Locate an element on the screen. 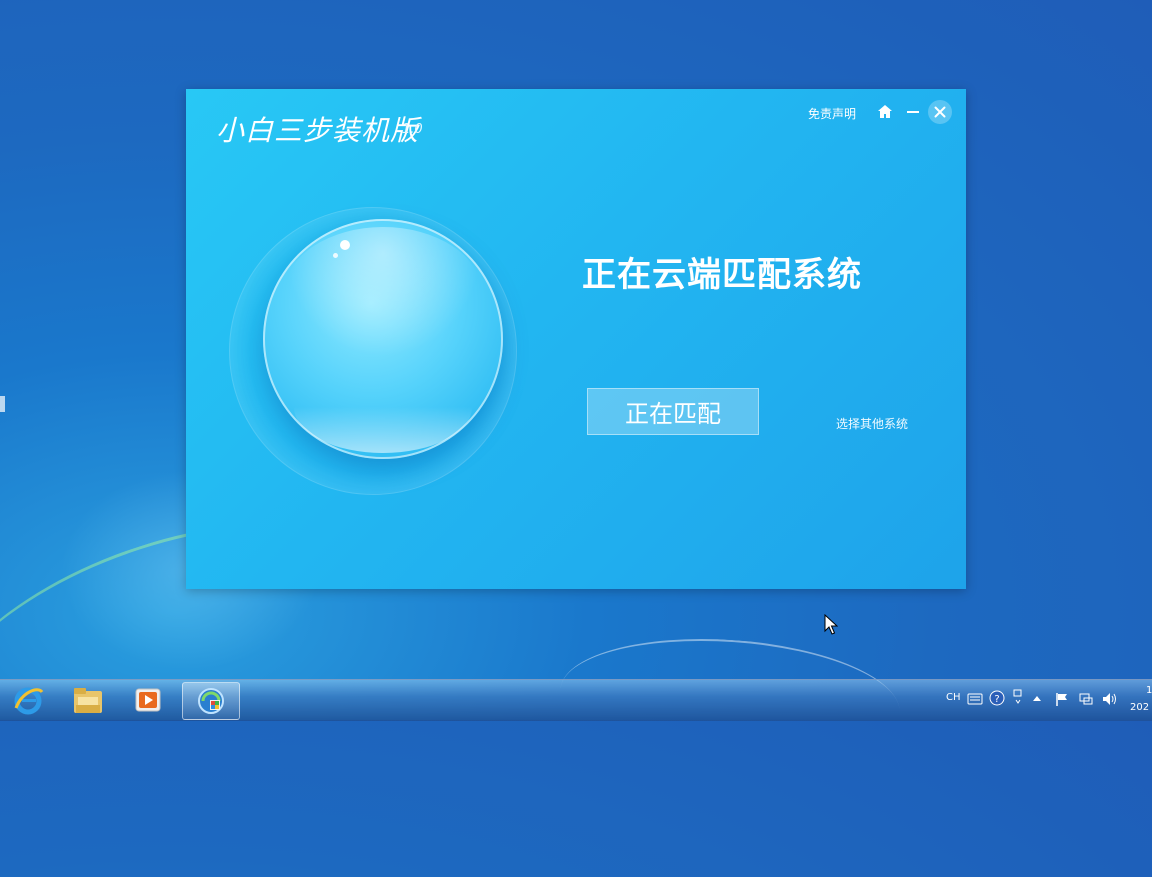 The height and width of the screenshot is (877, 1152). disclaimer-link: 免责声明 is located at coordinates (832, 113).